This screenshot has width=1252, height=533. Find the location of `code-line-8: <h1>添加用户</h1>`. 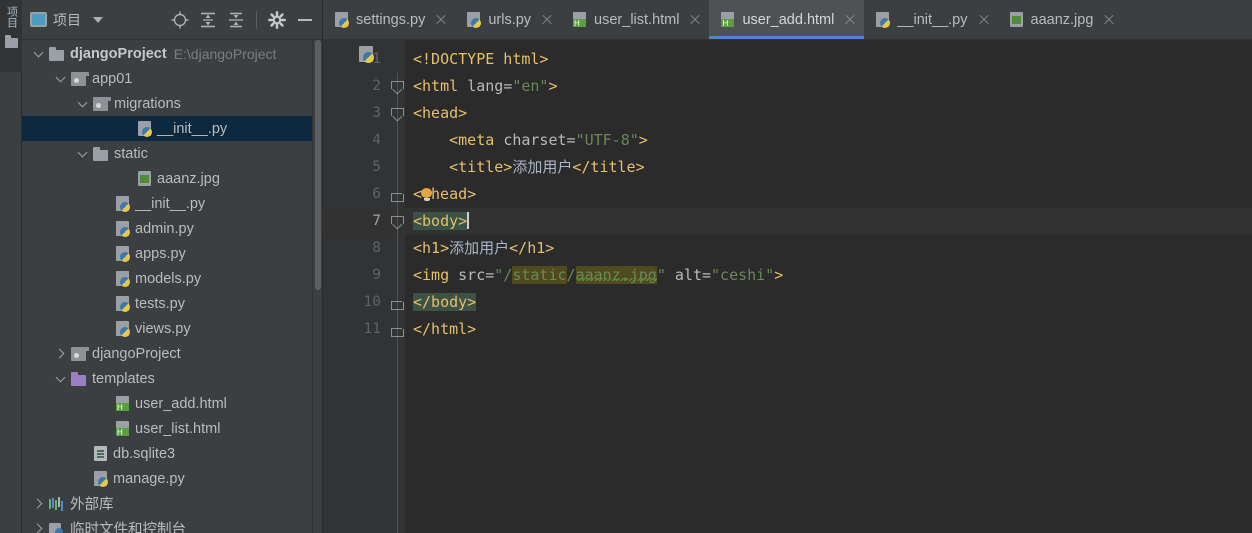

code-line-8: <h1>添加用户</h1> is located at coordinates (828, 248).